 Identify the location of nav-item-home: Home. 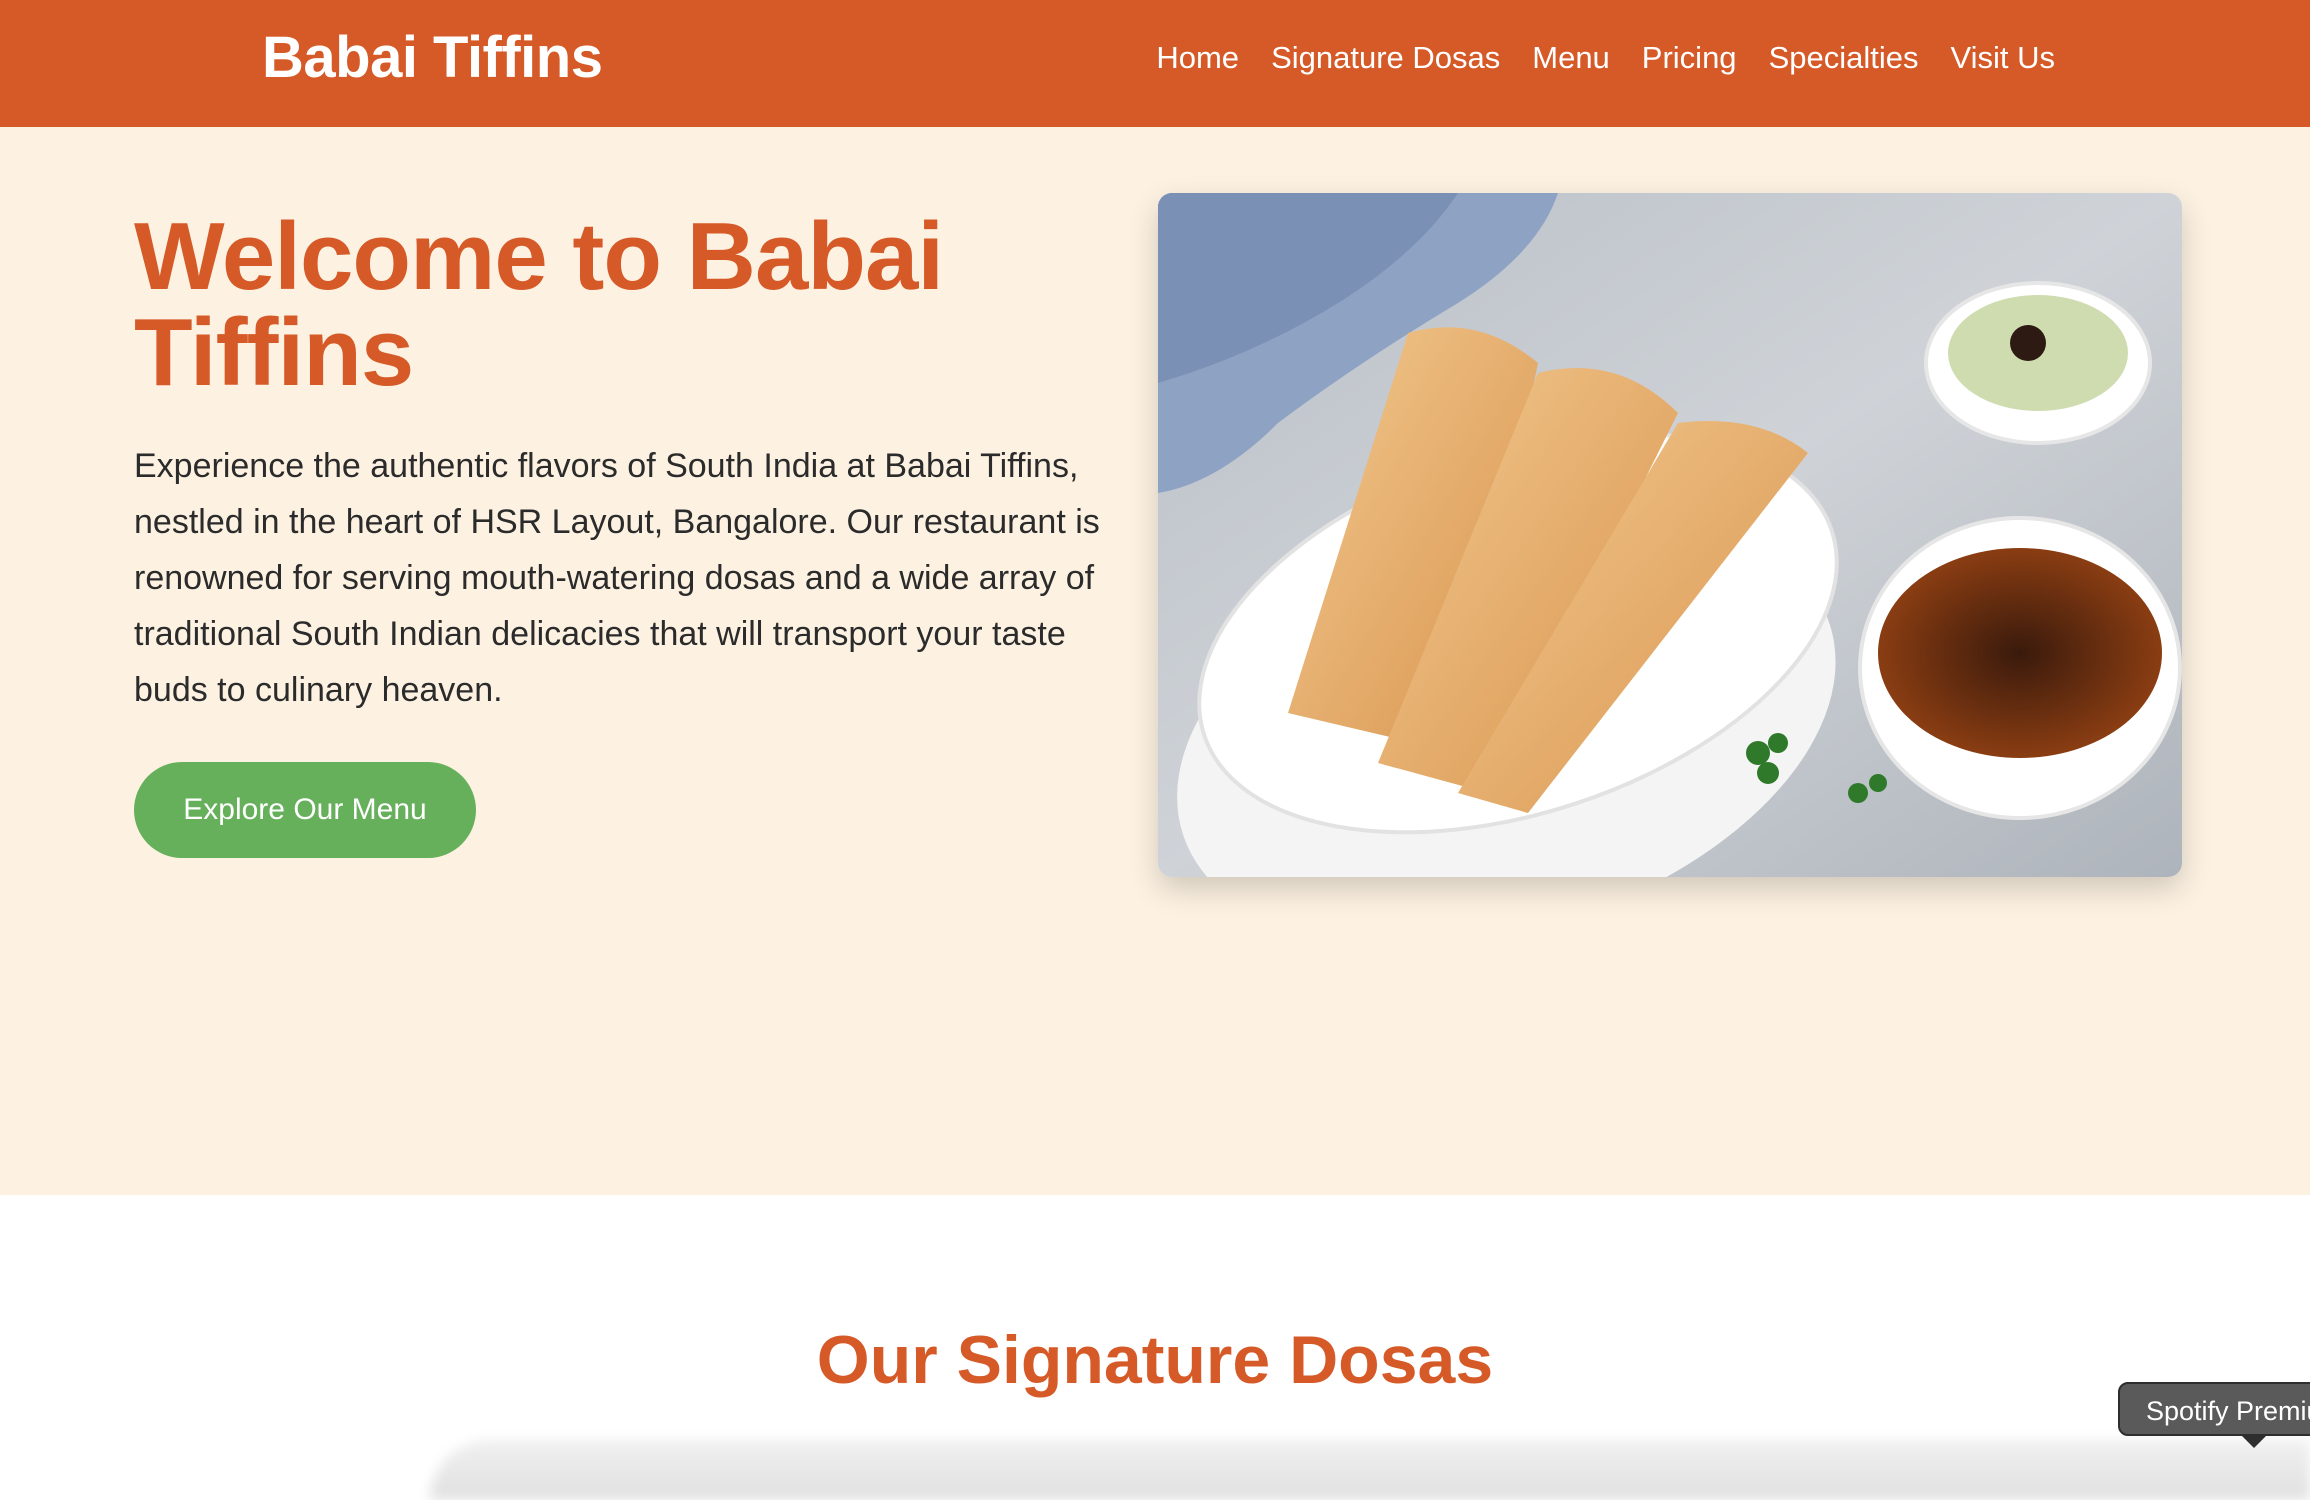
(1197, 58).